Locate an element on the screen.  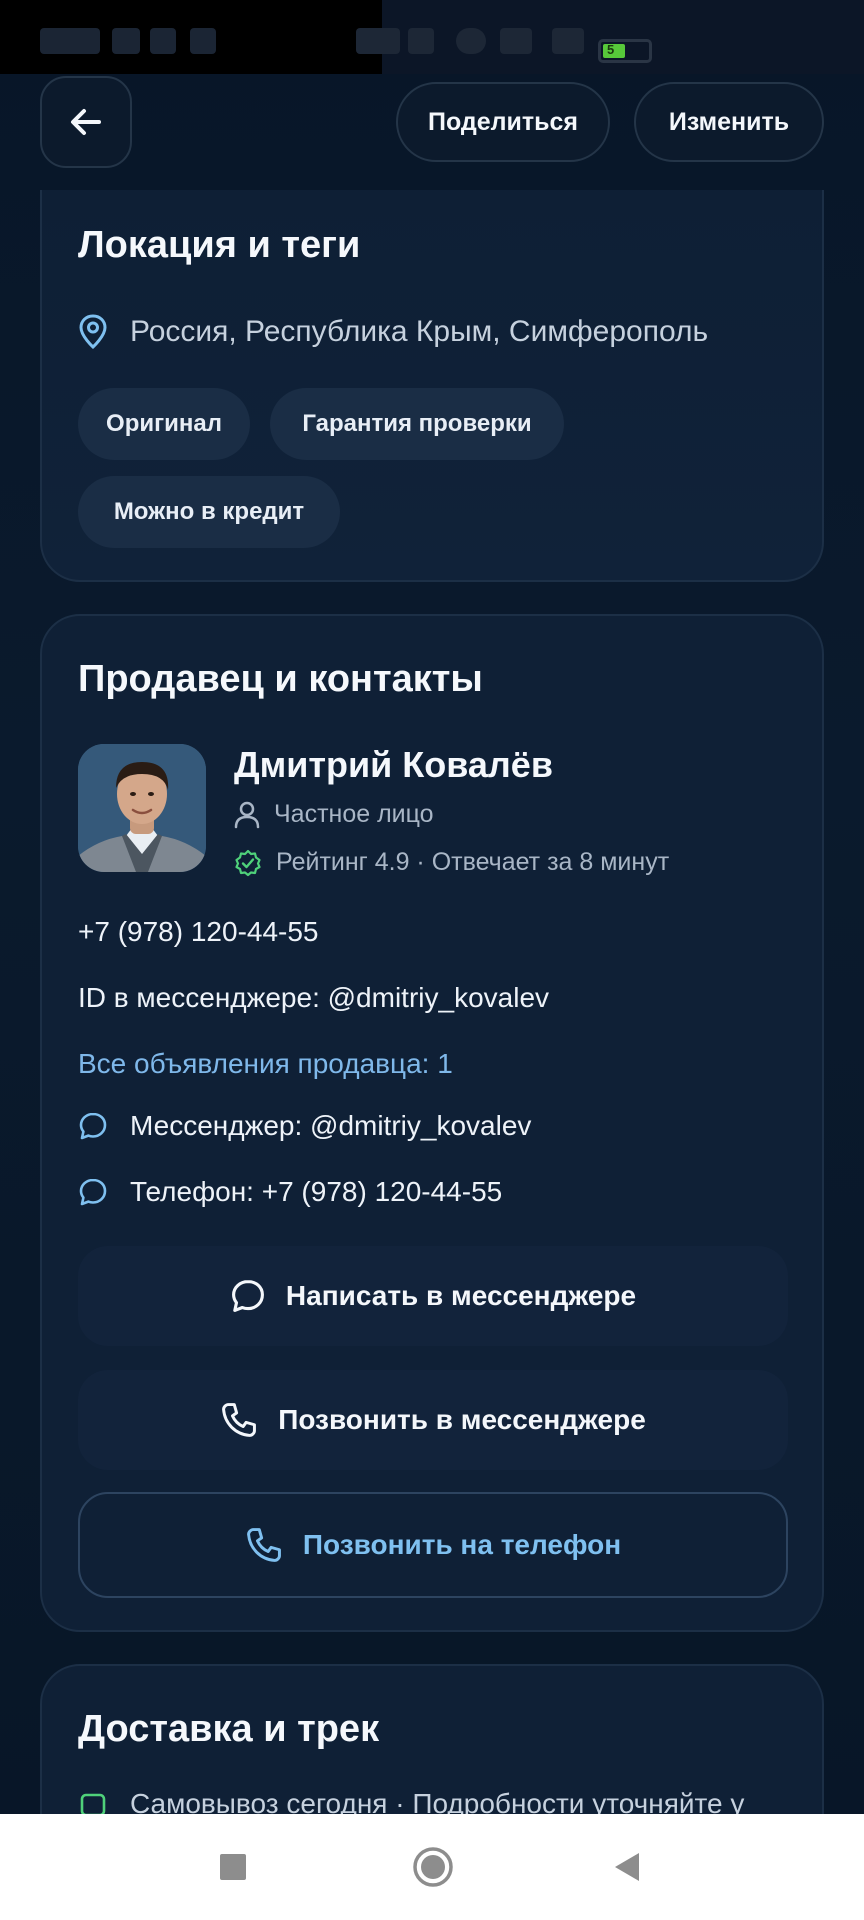
navigation-bar is located at coordinates (432, 1867).